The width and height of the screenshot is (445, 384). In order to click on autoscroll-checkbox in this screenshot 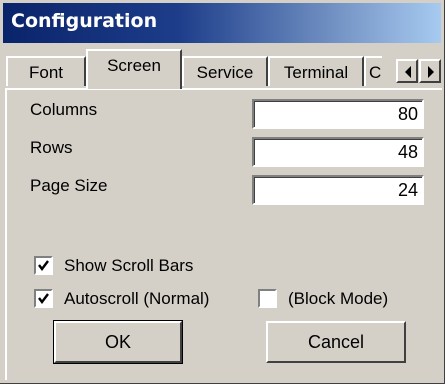, I will do `click(43, 298)`.